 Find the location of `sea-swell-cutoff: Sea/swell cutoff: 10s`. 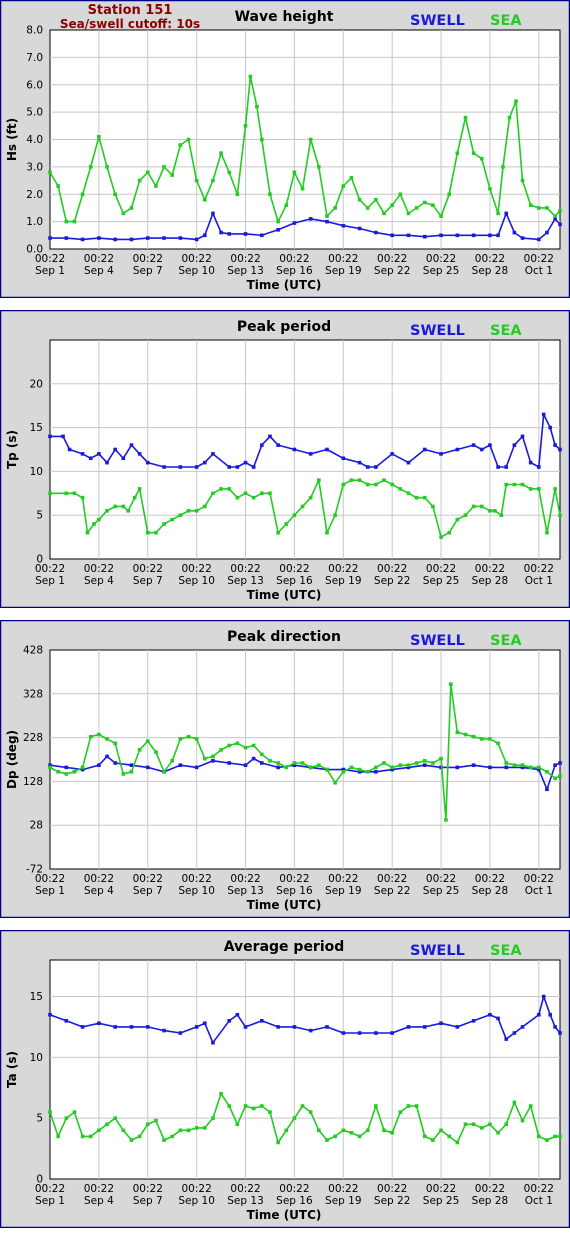

sea-swell-cutoff: Sea/swell cutoff: 10s is located at coordinates (130, 24).